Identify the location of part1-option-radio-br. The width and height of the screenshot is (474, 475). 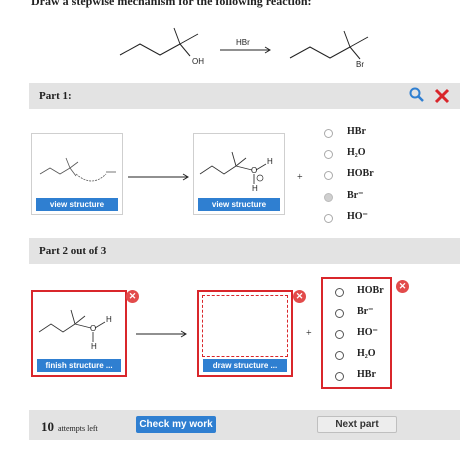
(328, 197).